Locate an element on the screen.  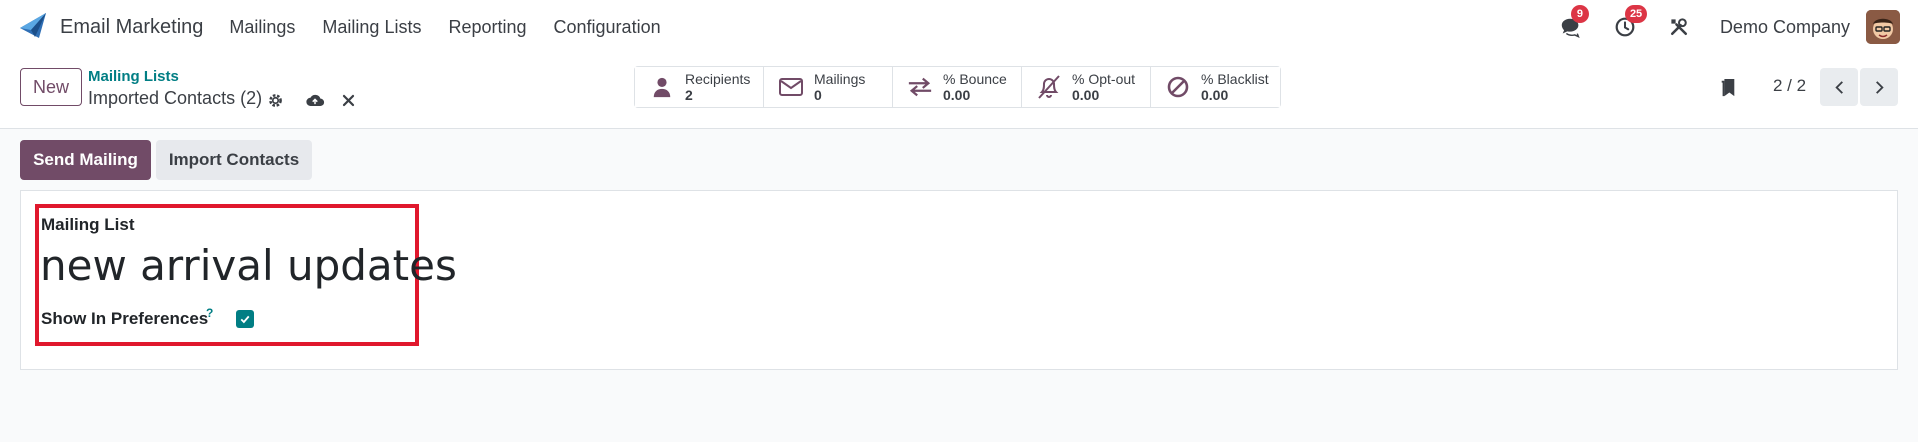
menu-item-reporting: Reporting is located at coordinates (487, 27).